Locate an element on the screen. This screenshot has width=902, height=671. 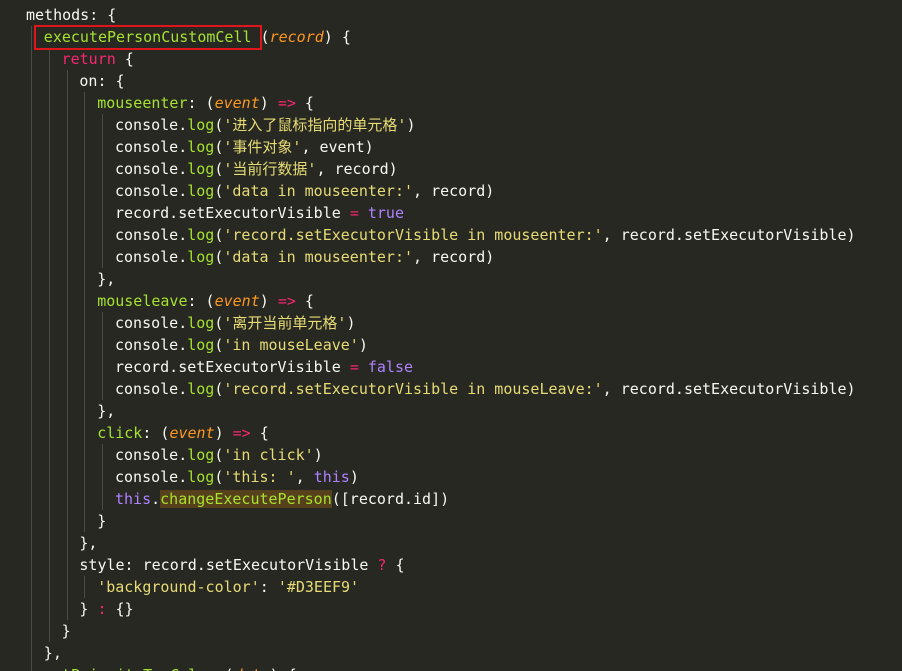
code-token: , event) is located at coordinates (337, 147).